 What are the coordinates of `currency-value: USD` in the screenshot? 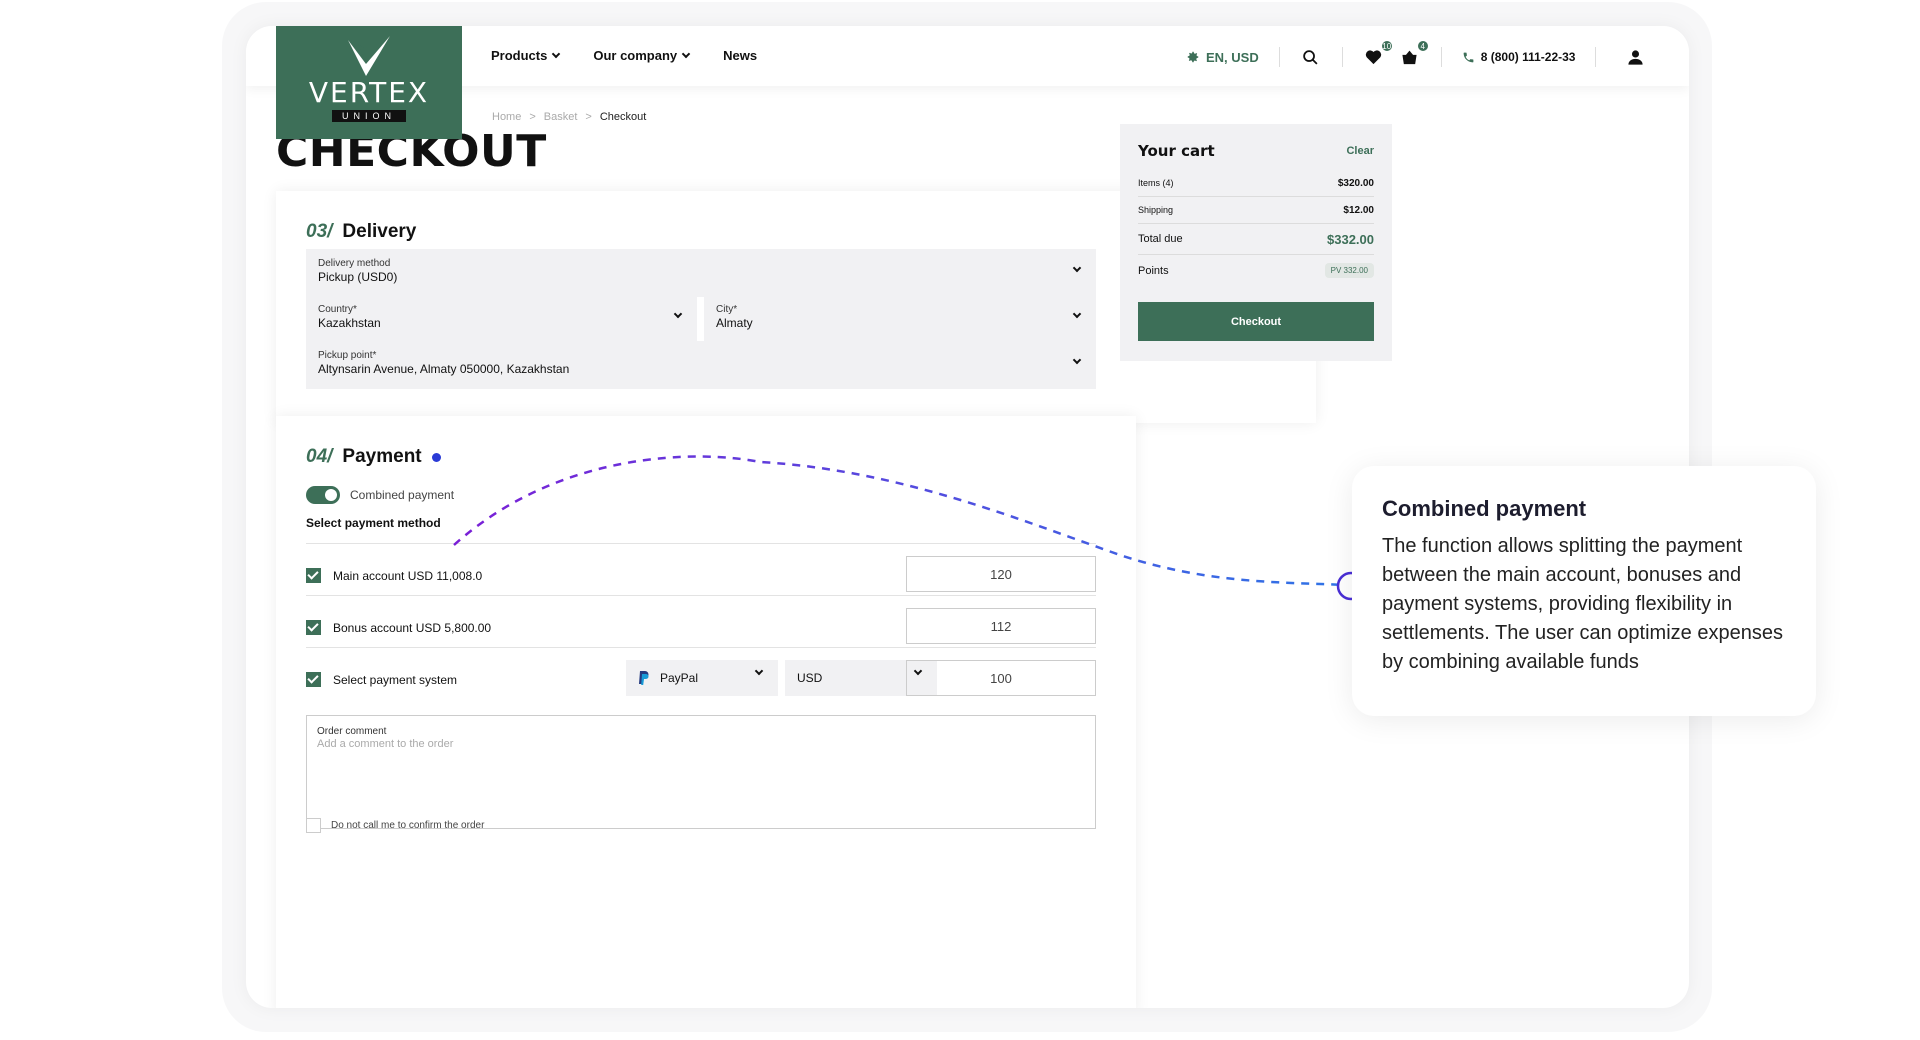 It's located at (810, 678).